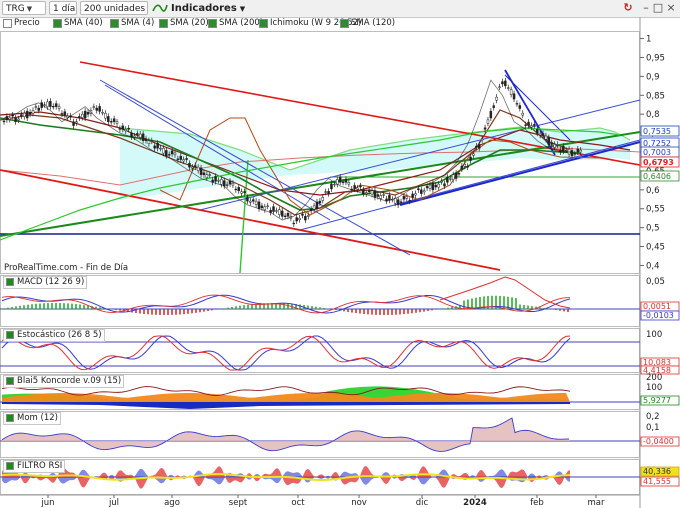 This screenshot has width=680, height=508. Describe the element at coordinates (320, 434) in the screenshot. I see `pane-frame` at that location.